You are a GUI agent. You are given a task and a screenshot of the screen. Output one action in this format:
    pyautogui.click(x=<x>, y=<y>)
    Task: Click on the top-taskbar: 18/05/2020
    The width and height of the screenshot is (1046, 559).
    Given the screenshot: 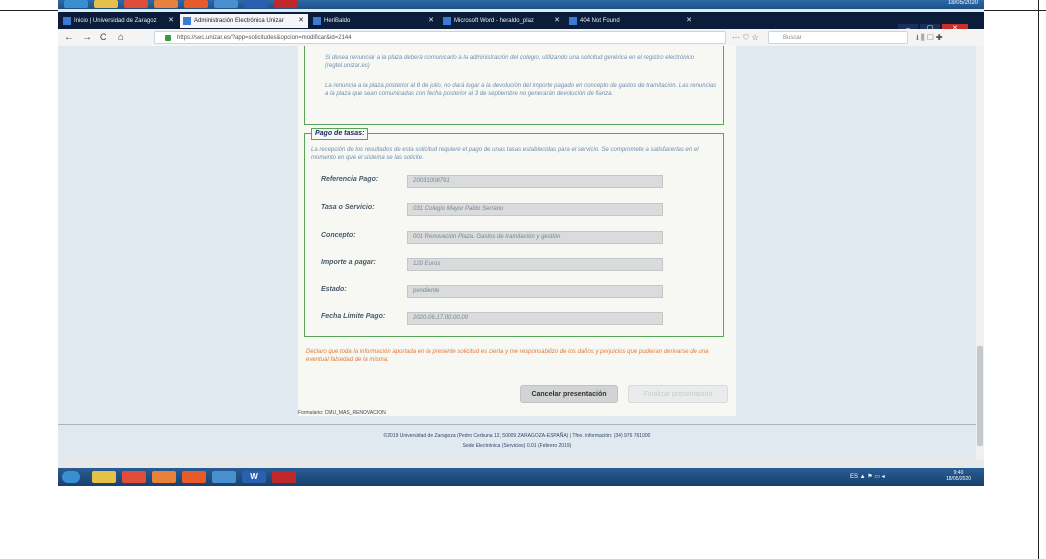 What is the action you would take?
    pyautogui.click(x=521, y=4)
    